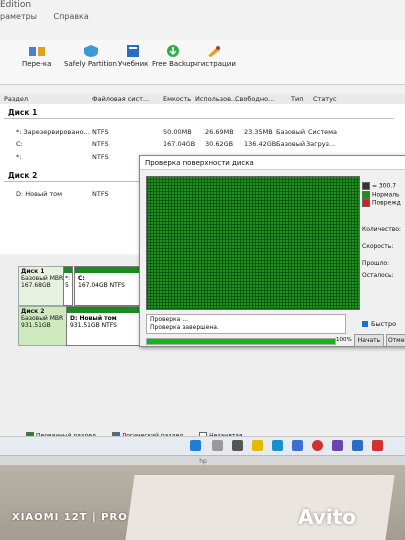 Image resolution: width=405 pixels, height=540 pixels. I want to click on explorer-icon, so click(257, 445).